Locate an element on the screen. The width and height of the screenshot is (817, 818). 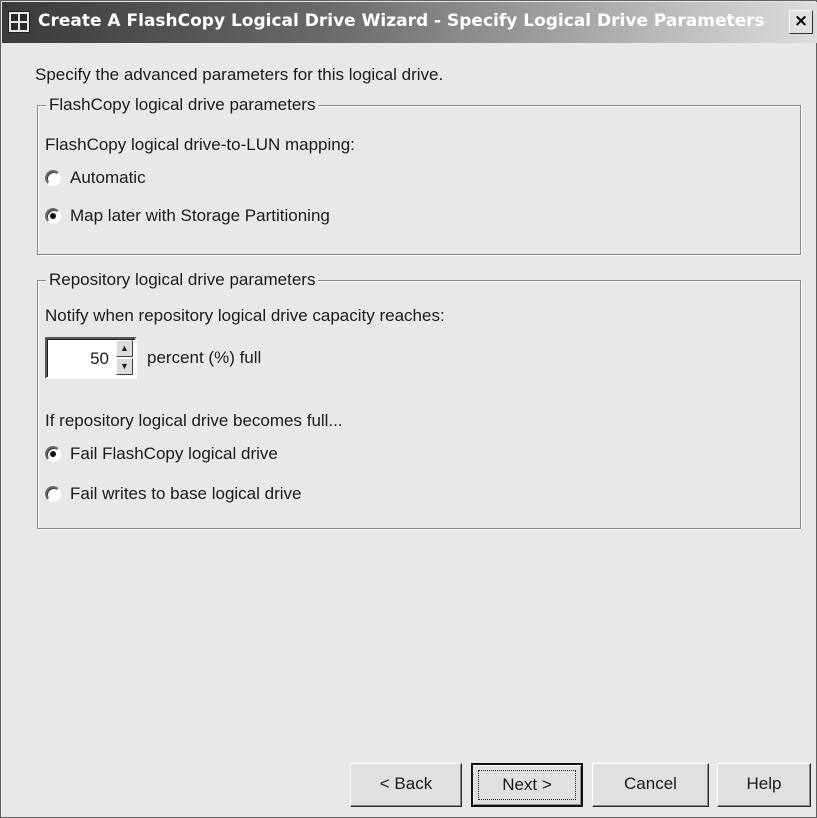
arrow-up-icon: ▲ is located at coordinates (124, 348).